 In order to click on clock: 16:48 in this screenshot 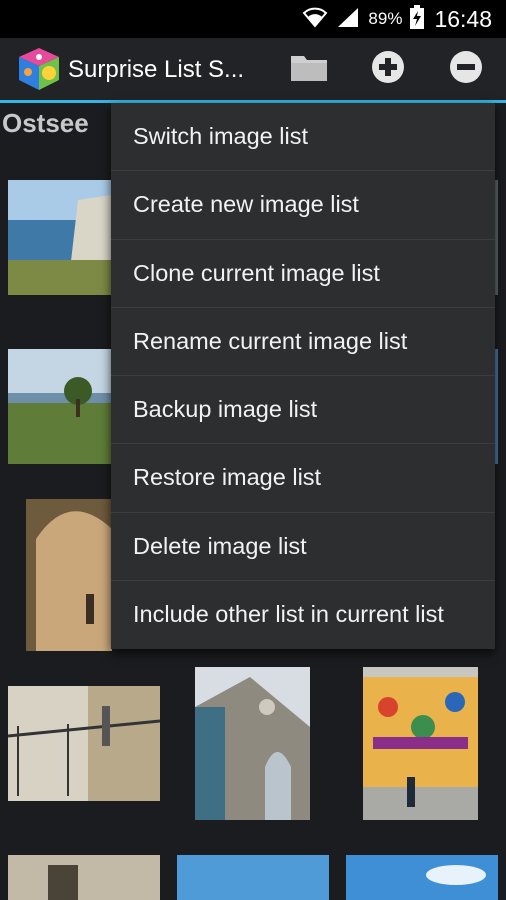, I will do `click(463, 18)`.